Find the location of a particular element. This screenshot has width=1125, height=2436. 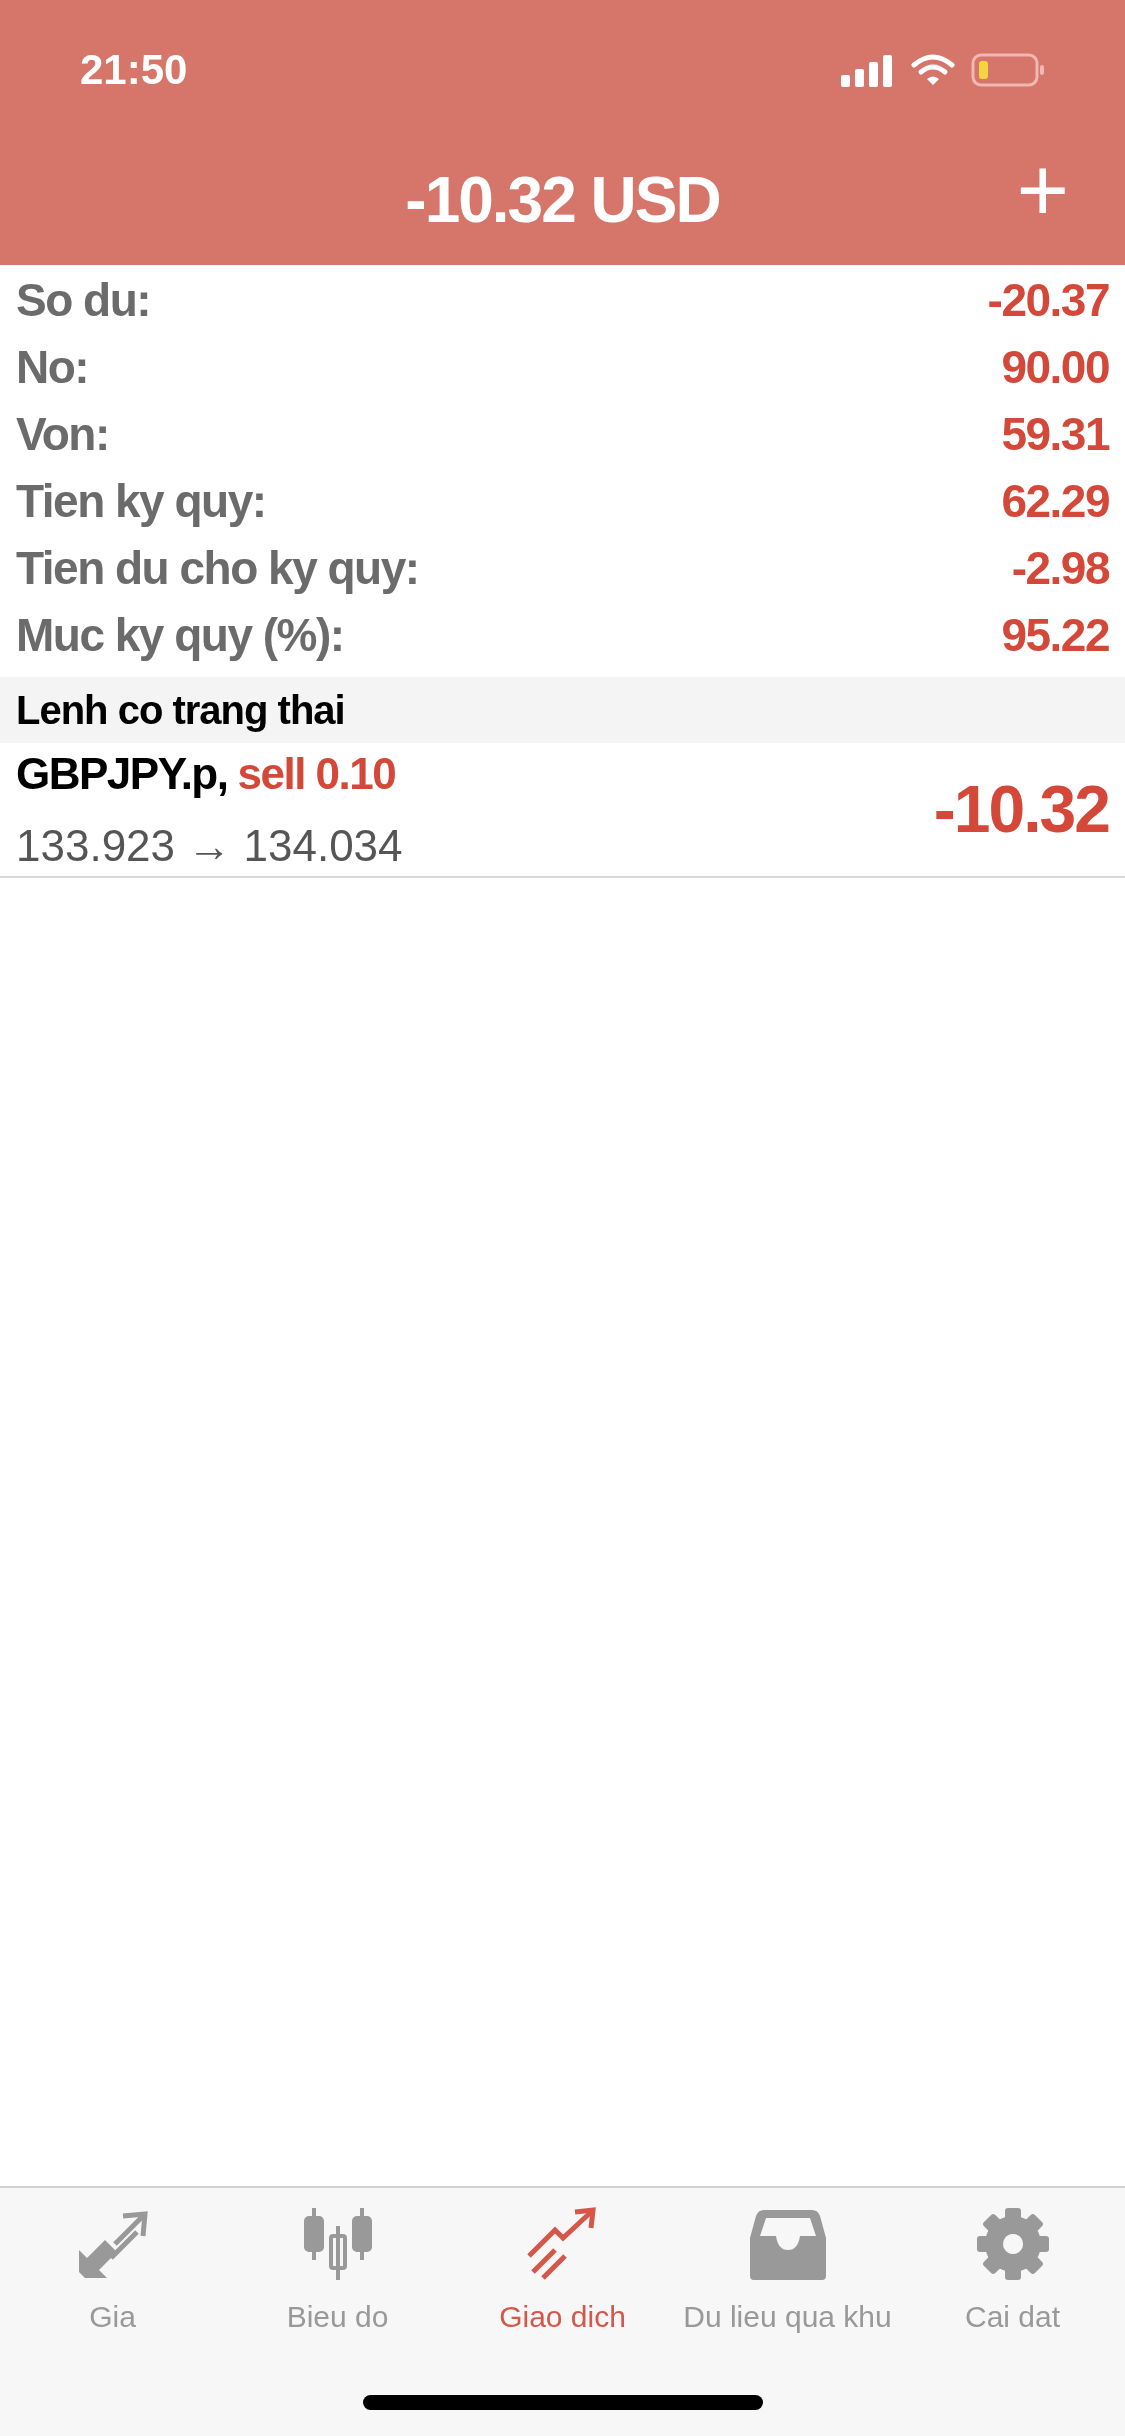

position-side: sell 0.10 is located at coordinates (316, 773).